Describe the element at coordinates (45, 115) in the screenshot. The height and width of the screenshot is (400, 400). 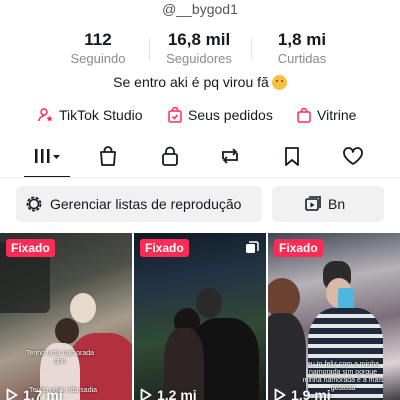
I see `person-star-icon` at that location.